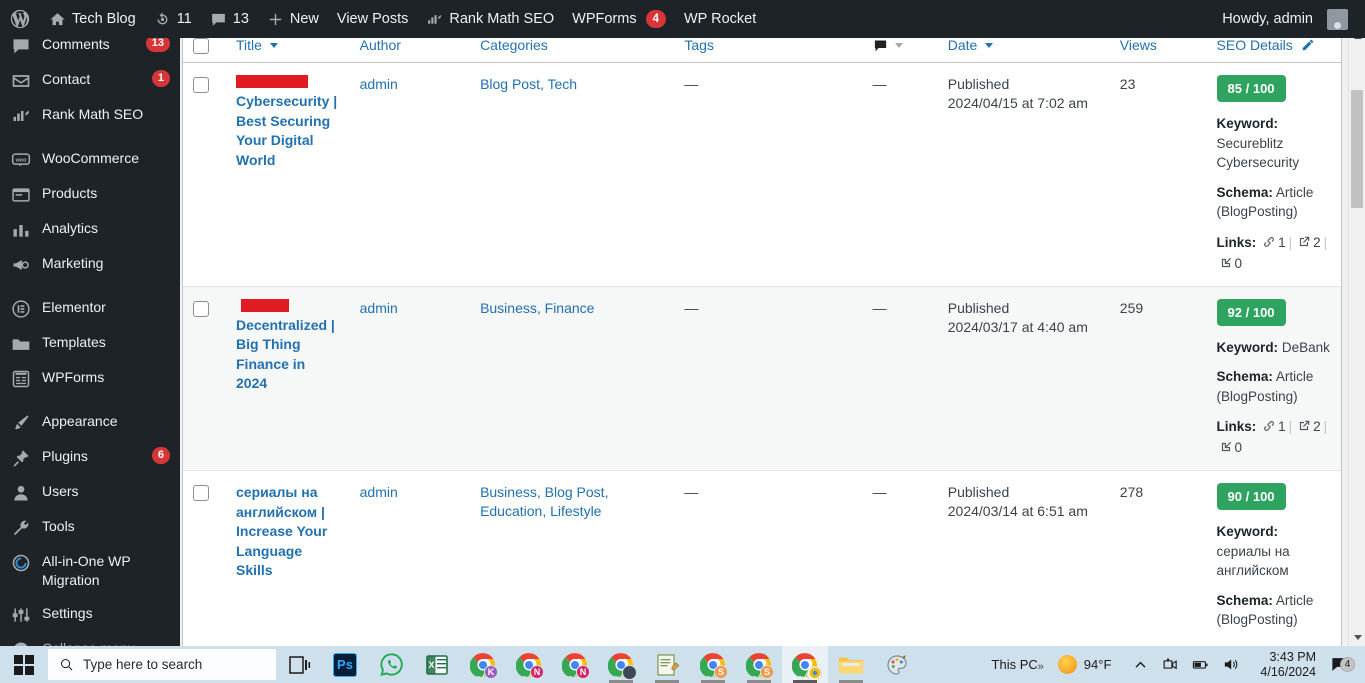 This screenshot has height=683, width=1365. What do you see at coordinates (90, 378) in the screenshot?
I see `sidebar-item-wpforms: WPForms` at bounding box center [90, 378].